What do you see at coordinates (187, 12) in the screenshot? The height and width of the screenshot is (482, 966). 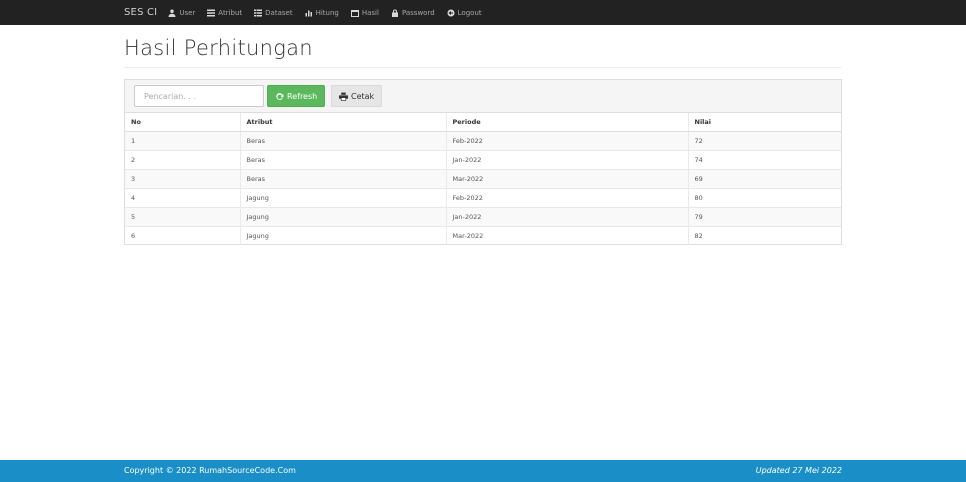 I see `nav-item-label: User` at bounding box center [187, 12].